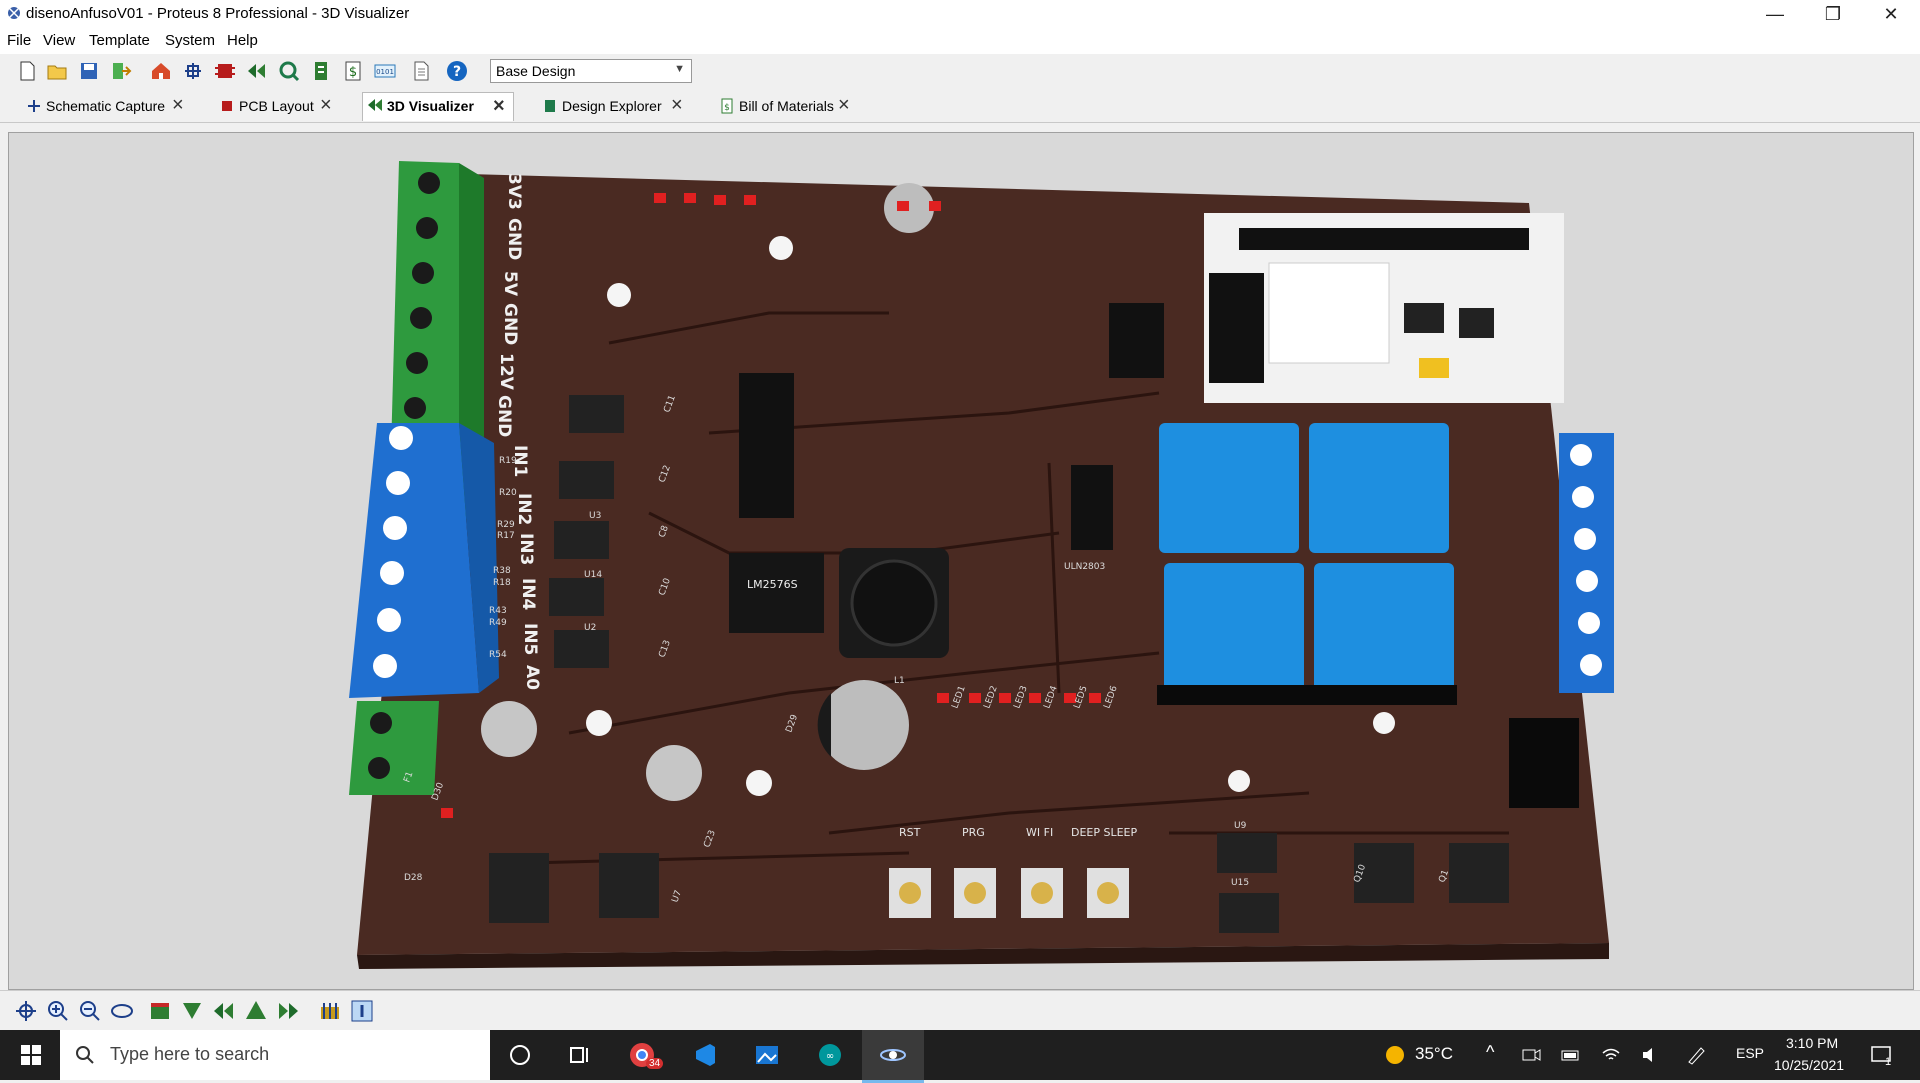 The height and width of the screenshot is (1083, 1920). What do you see at coordinates (457, 71) in the screenshot?
I see `help-icon: ?` at bounding box center [457, 71].